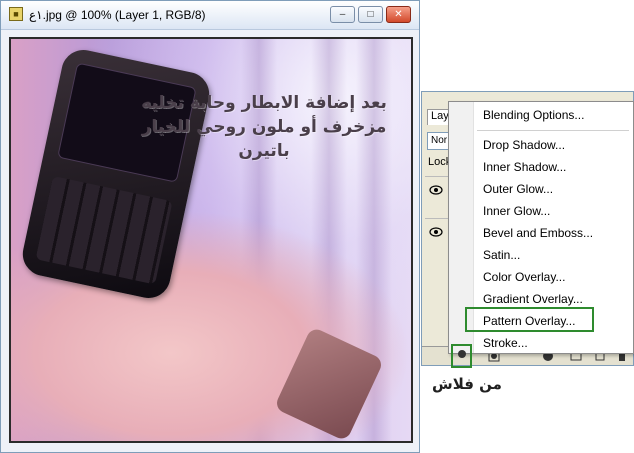 Image resolution: width=634 pixels, height=453 pixels. What do you see at coordinates (553, 130) in the screenshot?
I see `menu-separator` at bounding box center [553, 130].